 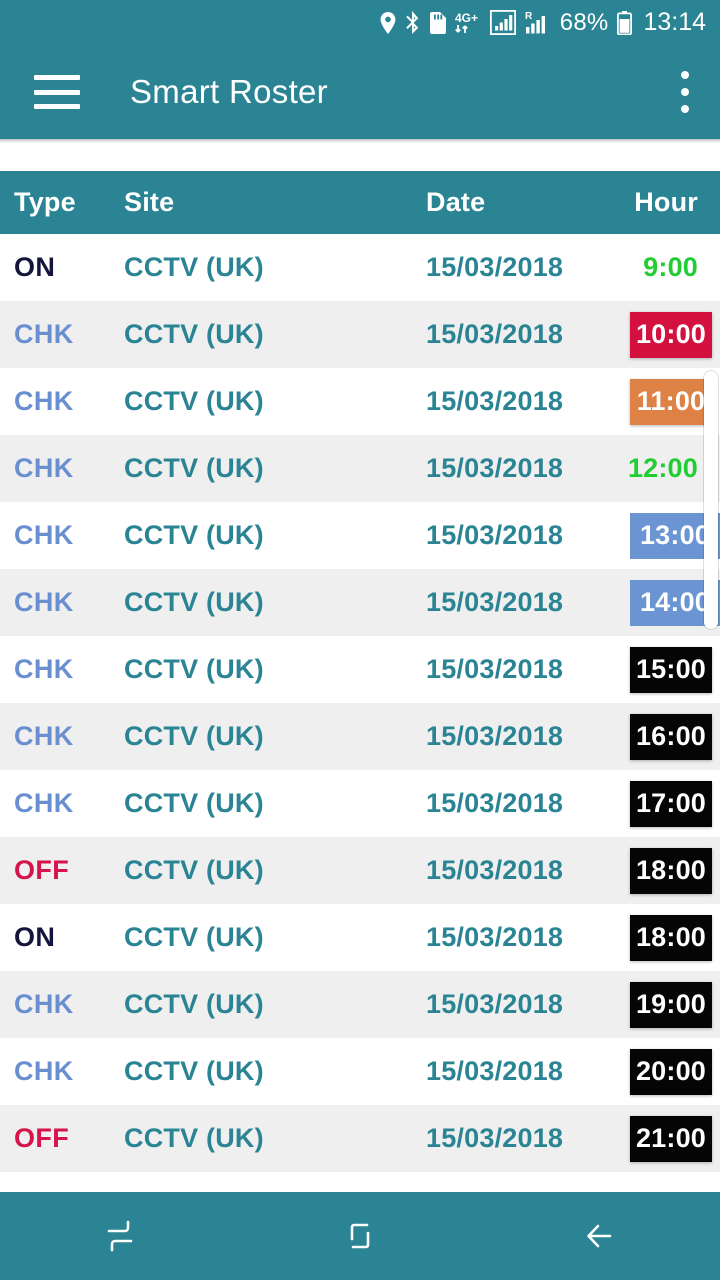 What do you see at coordinates (671, 1138) in the screenshot?
I see `cell-hour: 21:00` at bounding box center [671, 1138].